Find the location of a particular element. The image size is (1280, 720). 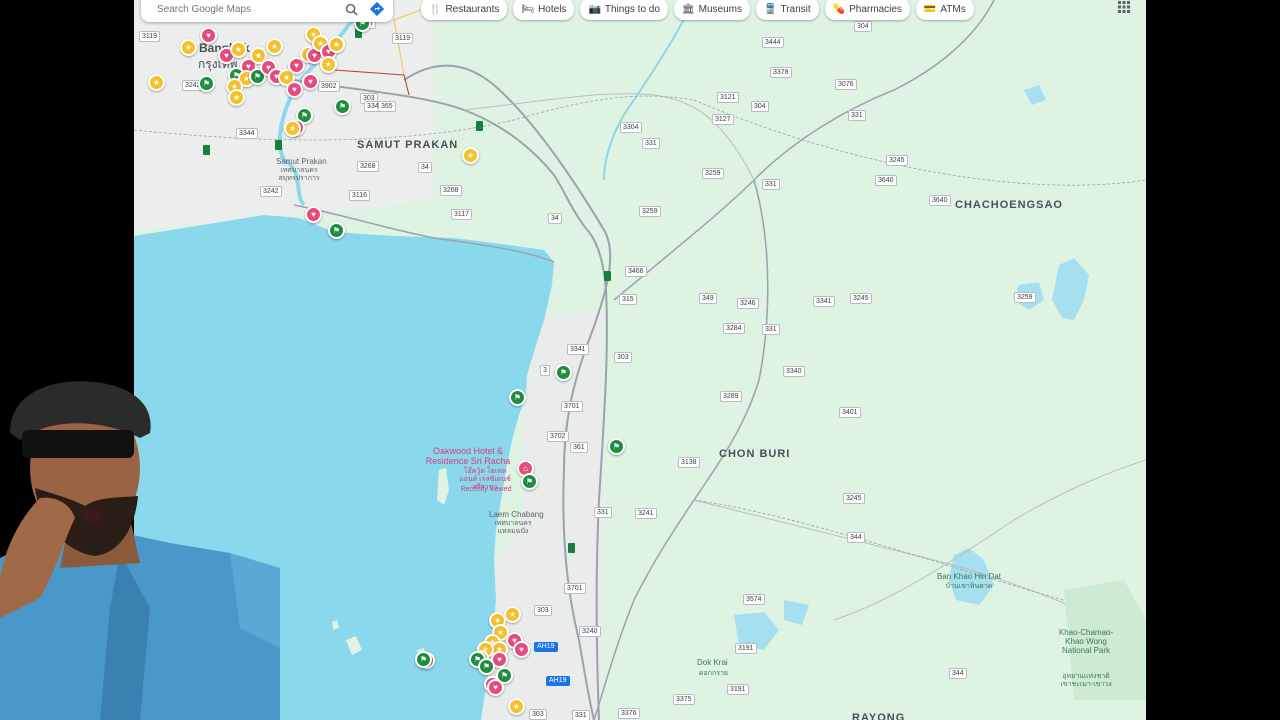

search-bar is located at coordinates (267, 11).